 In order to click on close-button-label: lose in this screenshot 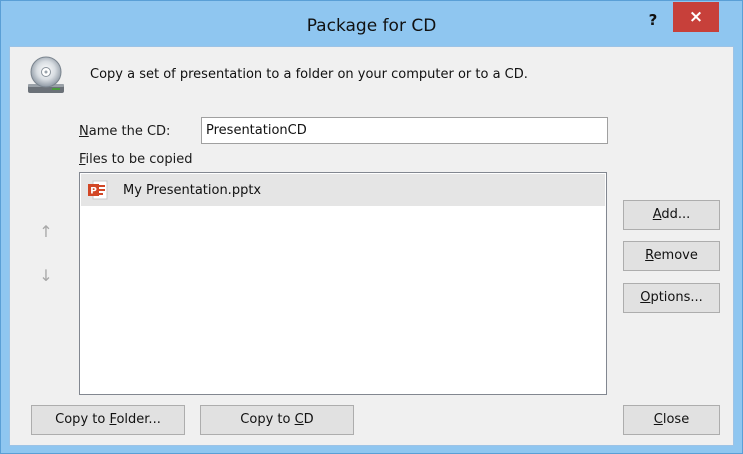, I will do `click(676, 419)`.